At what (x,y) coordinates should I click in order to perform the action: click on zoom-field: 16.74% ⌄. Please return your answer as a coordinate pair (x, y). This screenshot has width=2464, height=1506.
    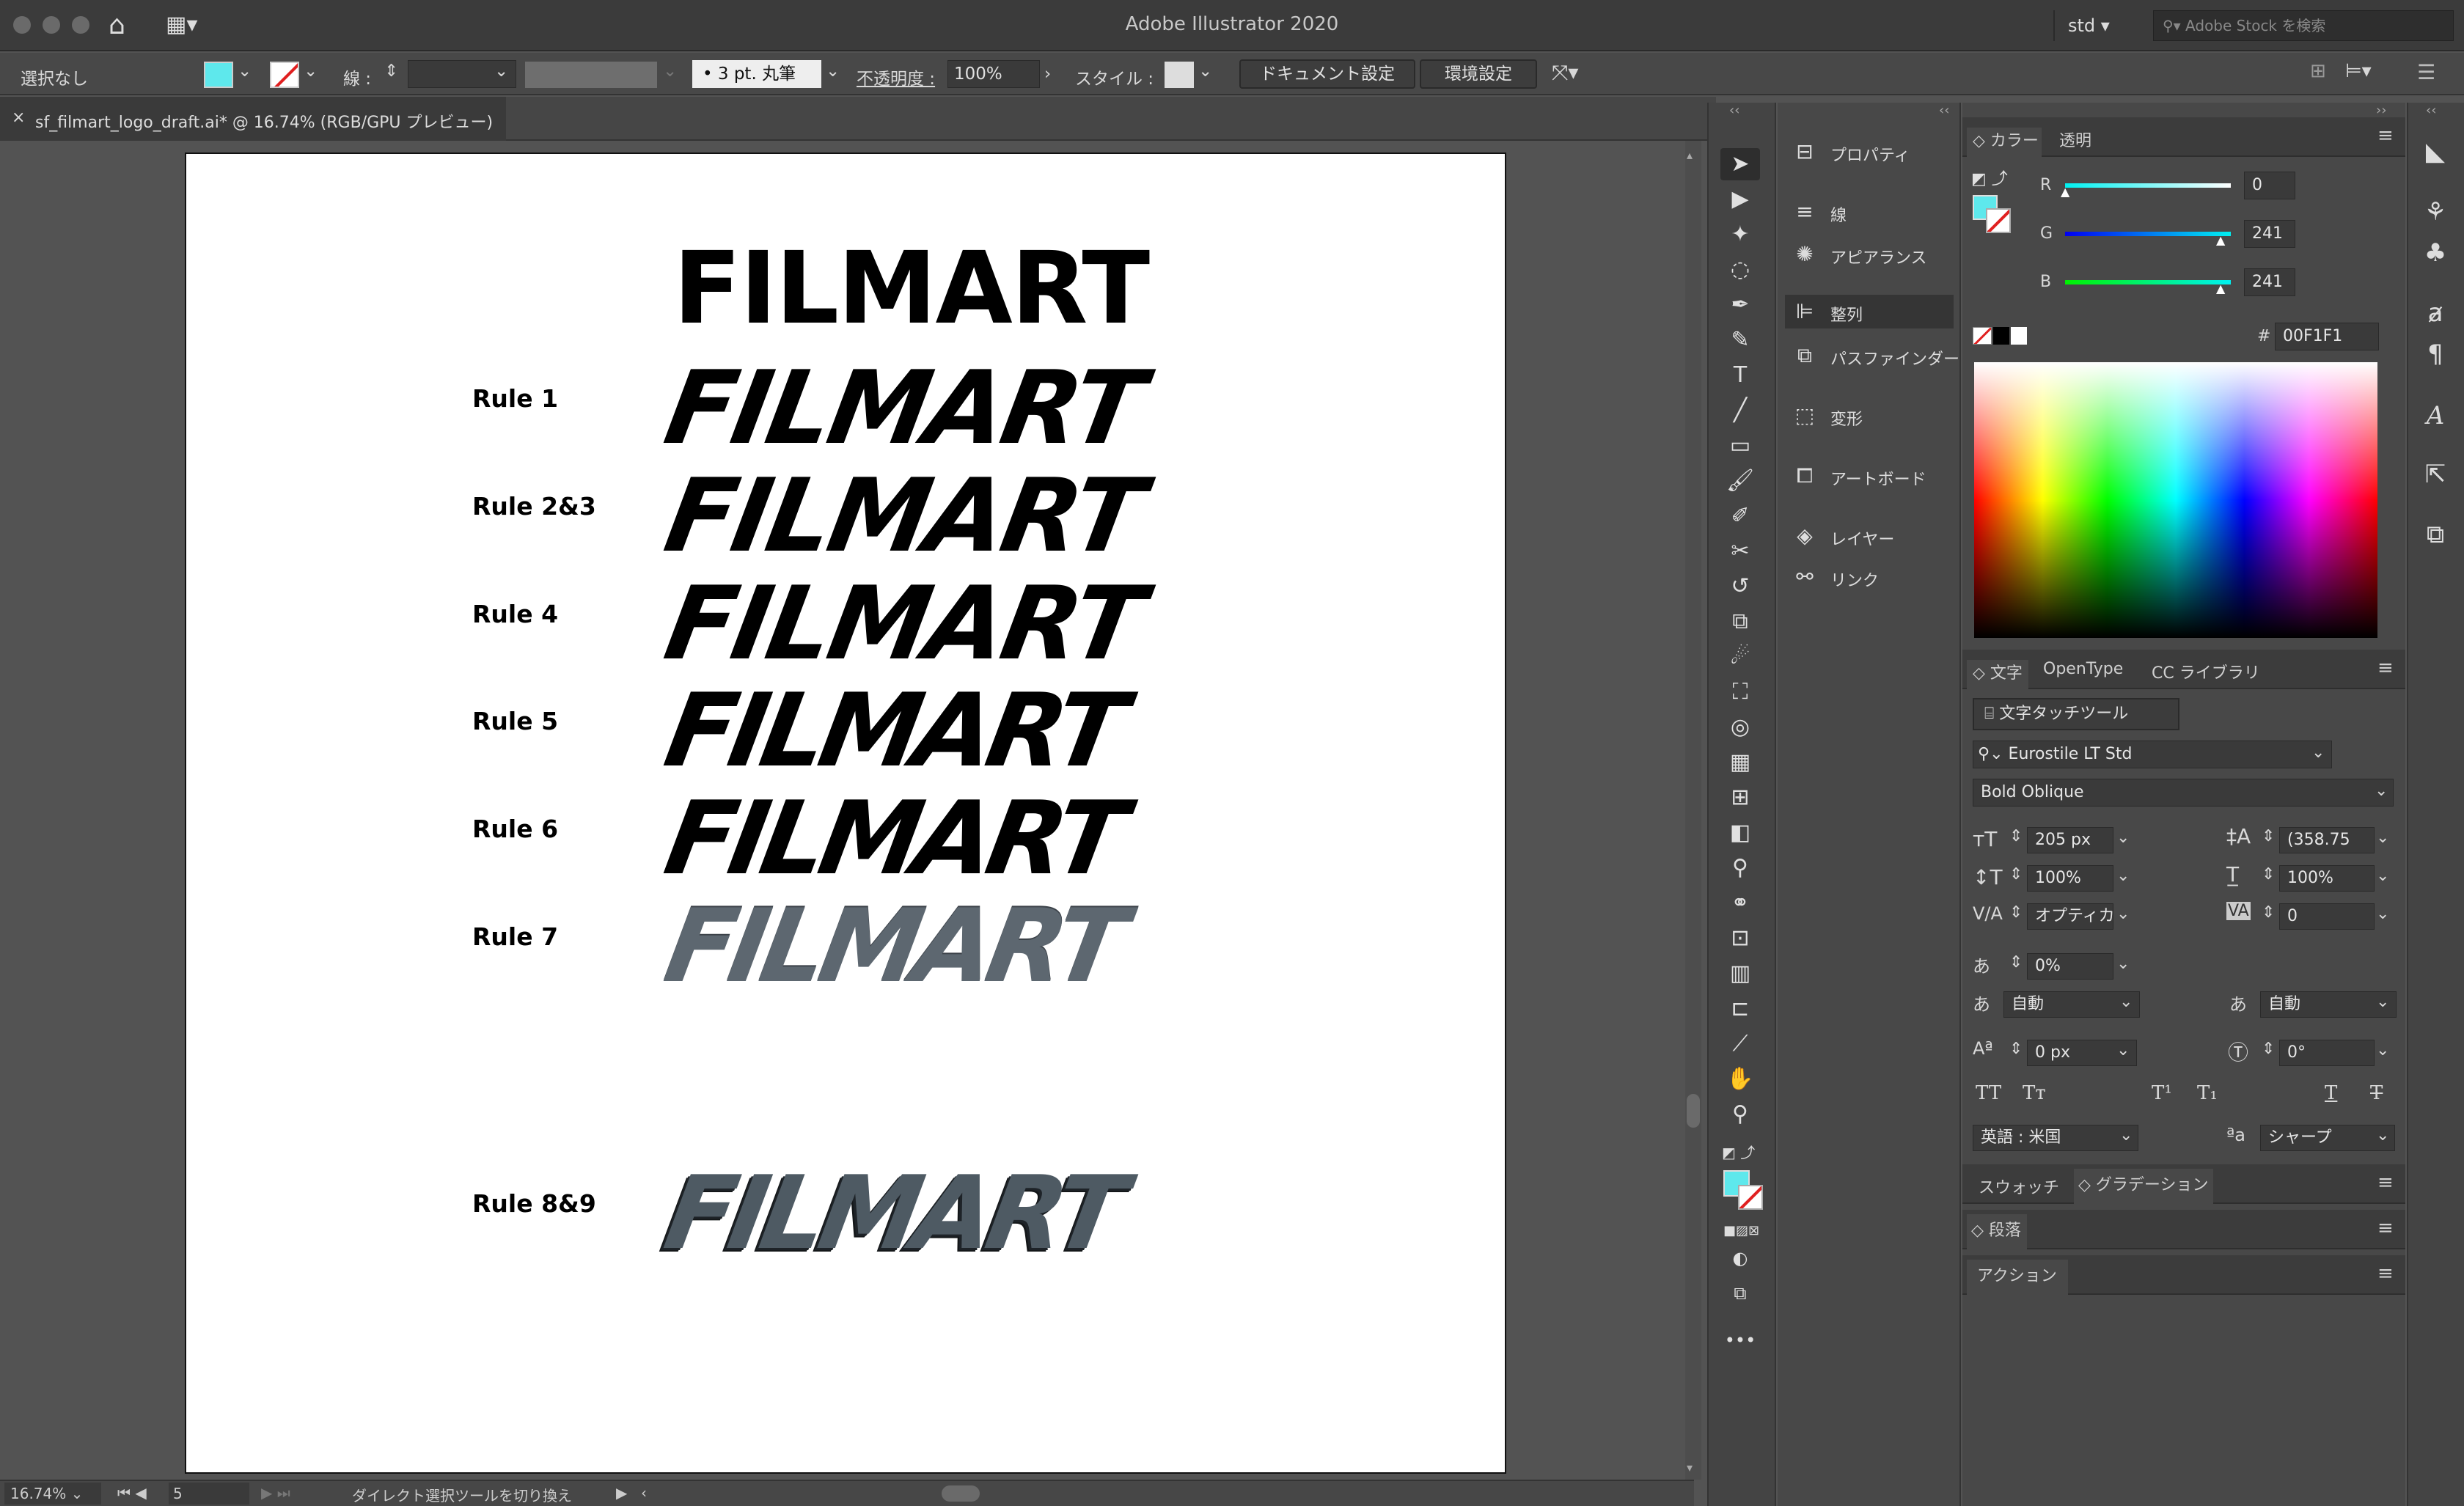
    Looking at the image, I should click on (52, 1494).